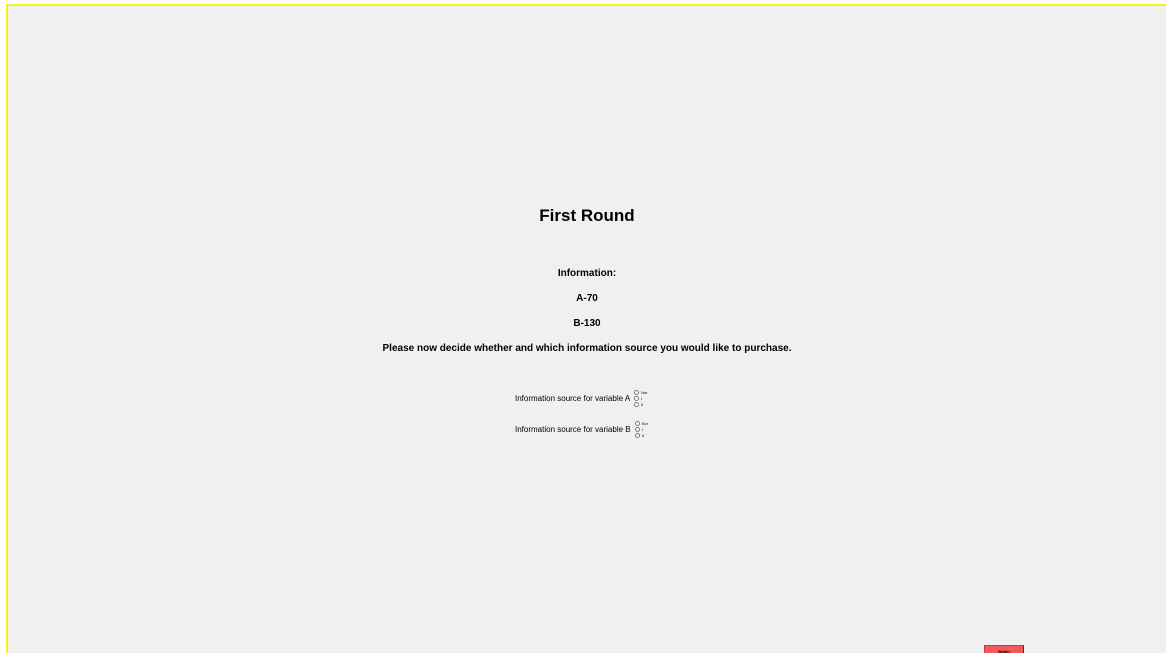 The width and height of the screenshot is (1166, 653). Describe the element at coordinates (587, 298) in the screenshot. I see `information-value-a: A-70` at that location.